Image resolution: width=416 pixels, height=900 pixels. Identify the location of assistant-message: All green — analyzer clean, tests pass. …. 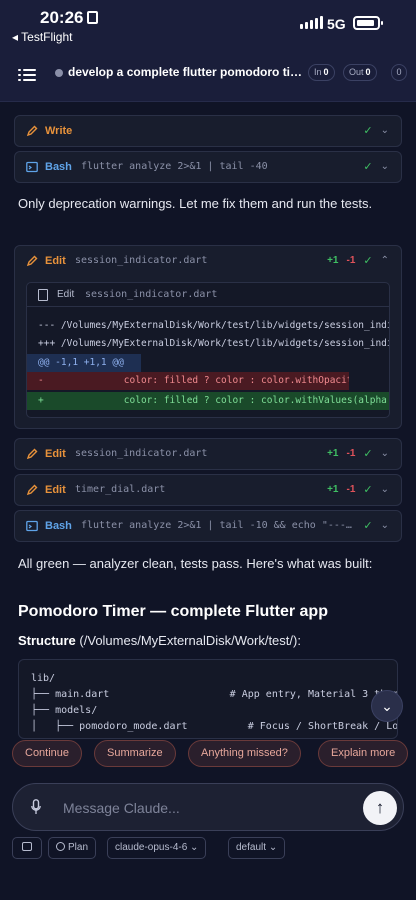
(195, 563).